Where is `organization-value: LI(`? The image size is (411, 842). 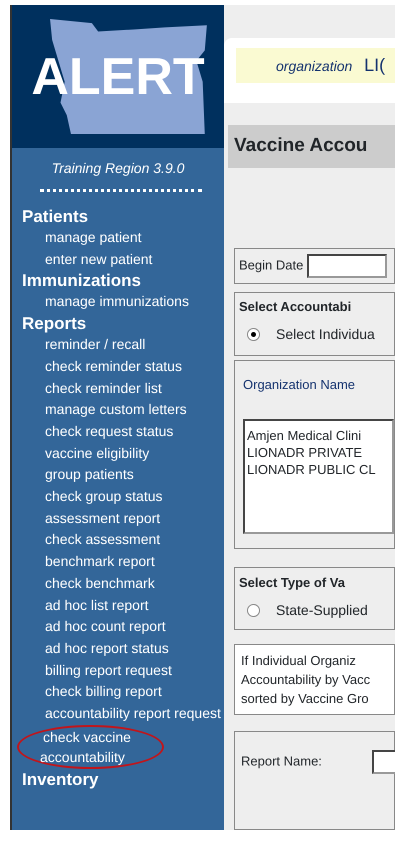 organization-value: LI( is located at coordinates (375, 65).